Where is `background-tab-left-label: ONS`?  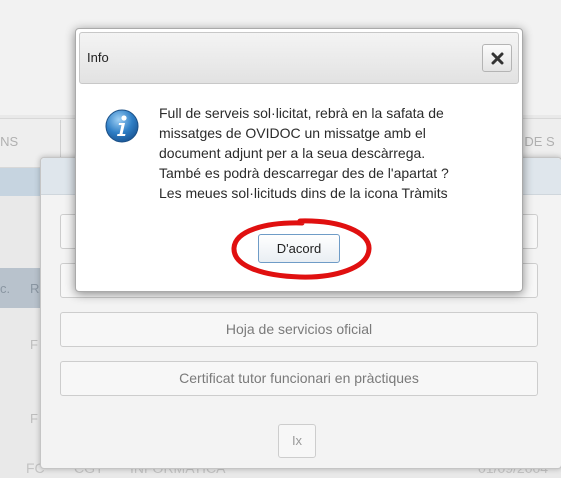
background-tab-left-label: ONS is located at coordinates (9, 141).